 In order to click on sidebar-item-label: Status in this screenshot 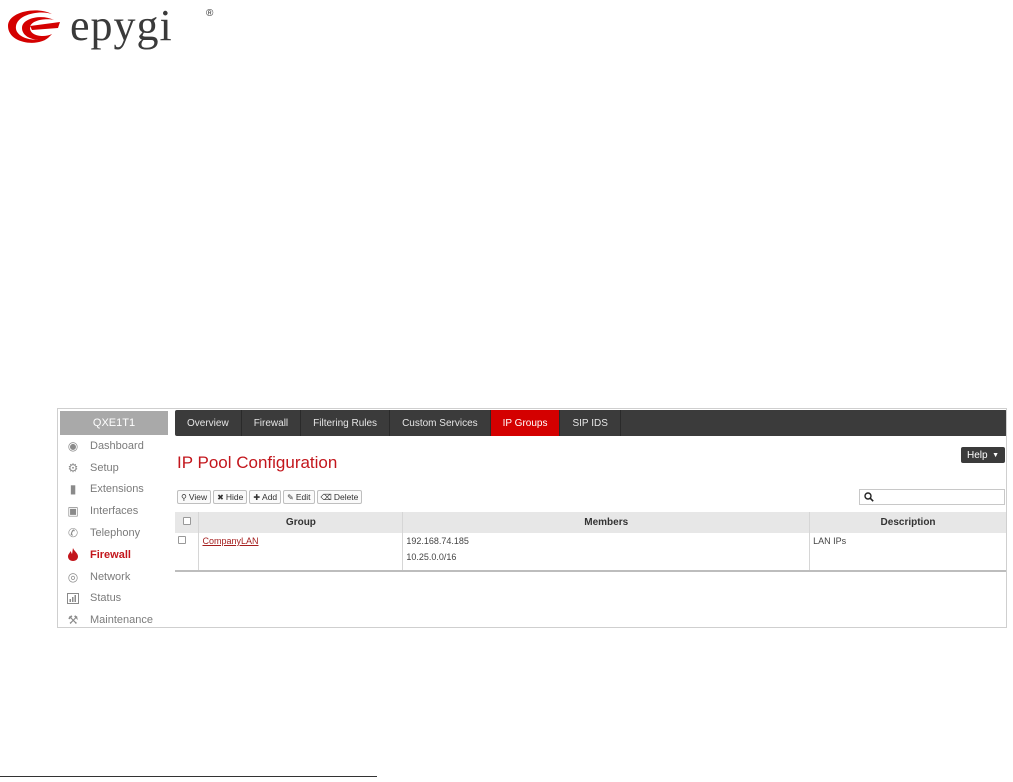, I will do `click(106, 598)`.